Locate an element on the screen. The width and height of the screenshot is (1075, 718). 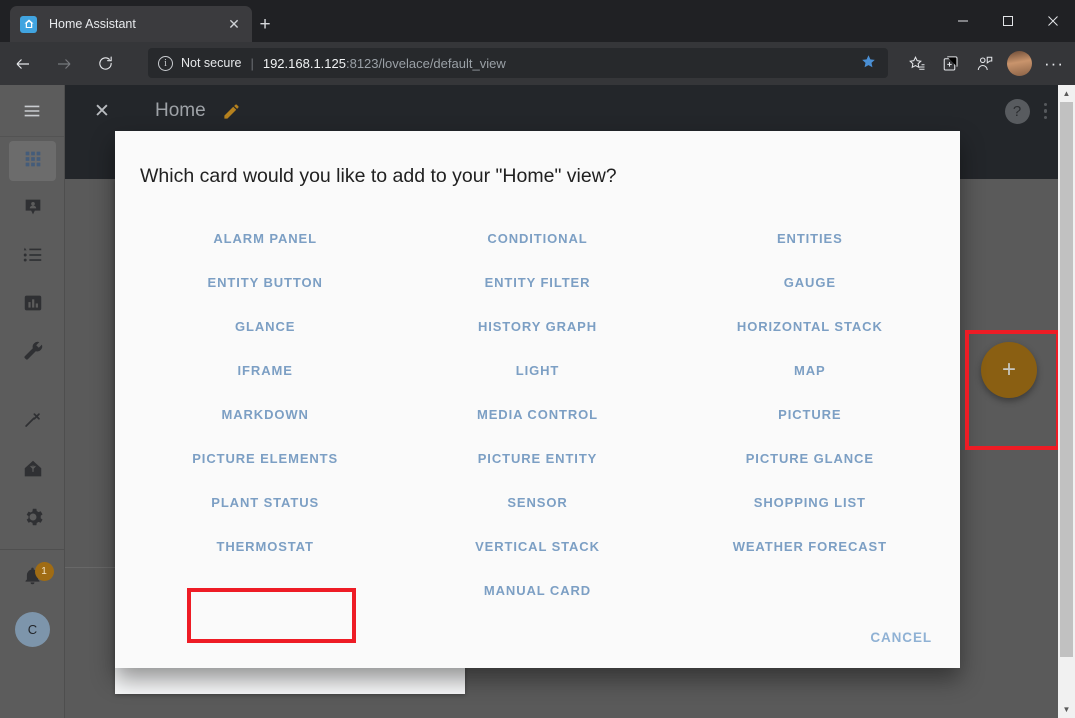
card-option-sensor: SENSOR is located at coordinates (537, 502).